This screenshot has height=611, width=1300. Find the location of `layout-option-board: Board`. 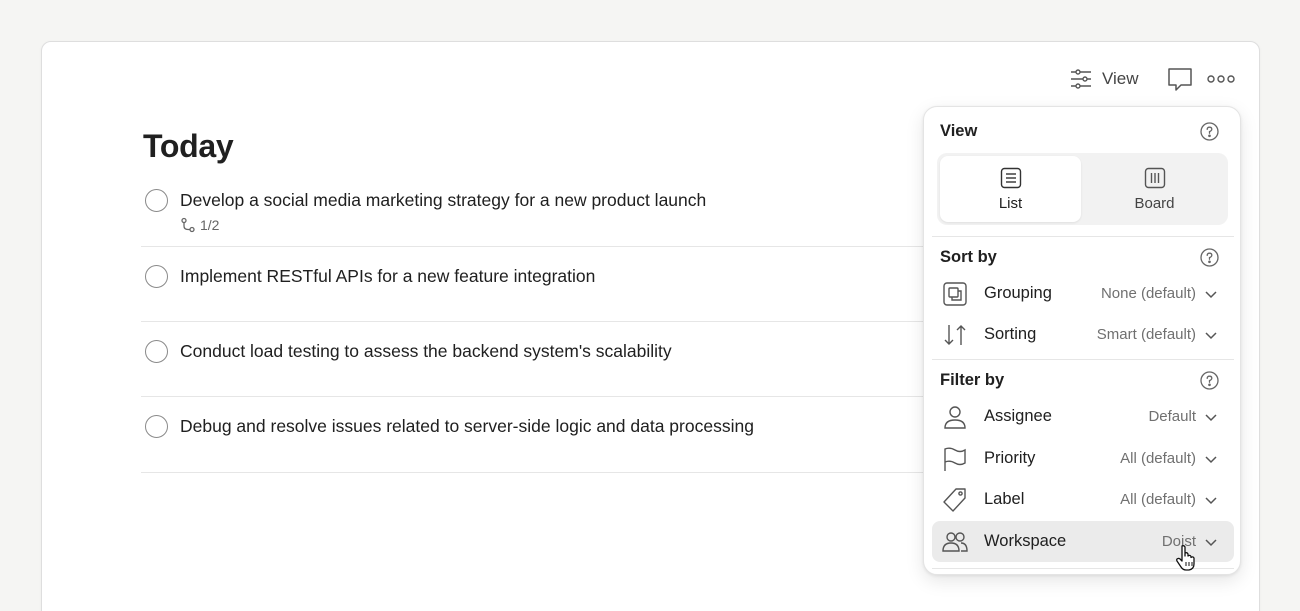

layout-option-board: Board is located at coordinates (1154, 189).